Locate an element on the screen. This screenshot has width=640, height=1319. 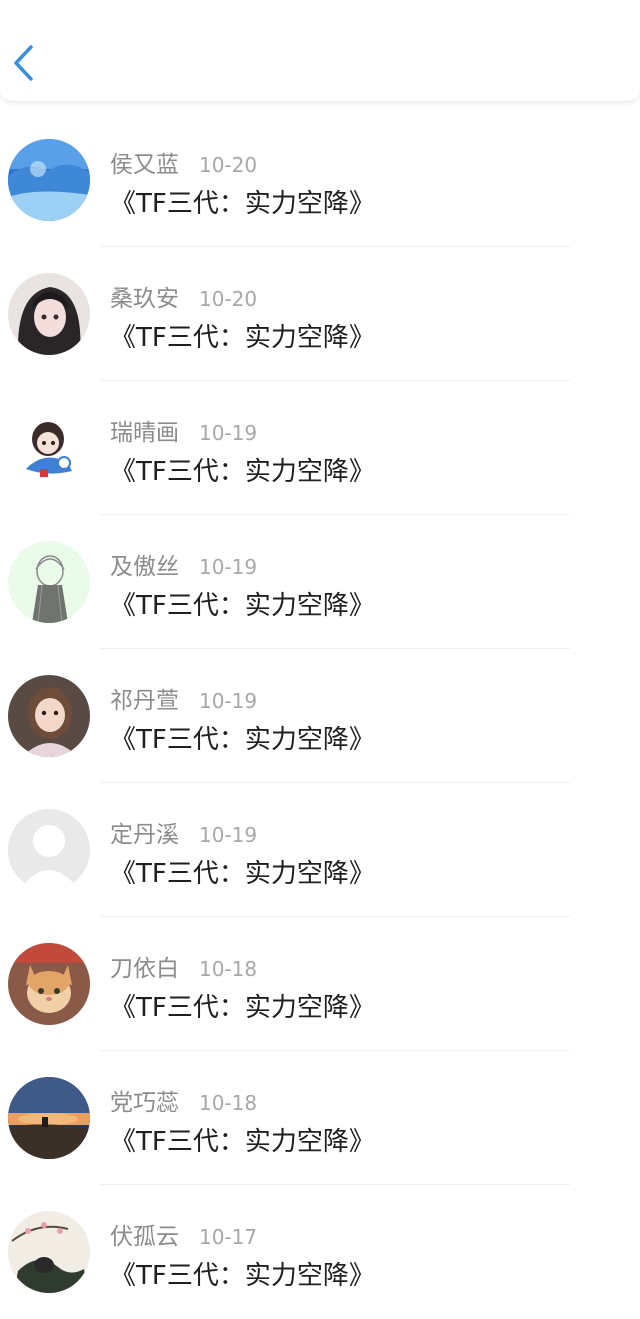
list-item: 党巧蕊 10-18 《TF三代：实力空降》 is located at coordinates (320, 1118).